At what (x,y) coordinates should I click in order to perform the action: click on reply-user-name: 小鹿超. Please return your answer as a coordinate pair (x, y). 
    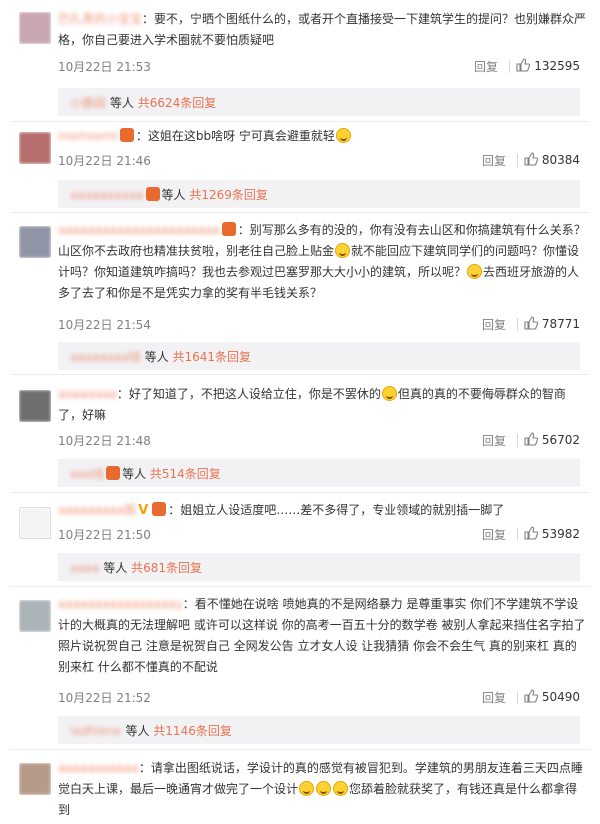
    Looking at the image, I should click on (88, 103).